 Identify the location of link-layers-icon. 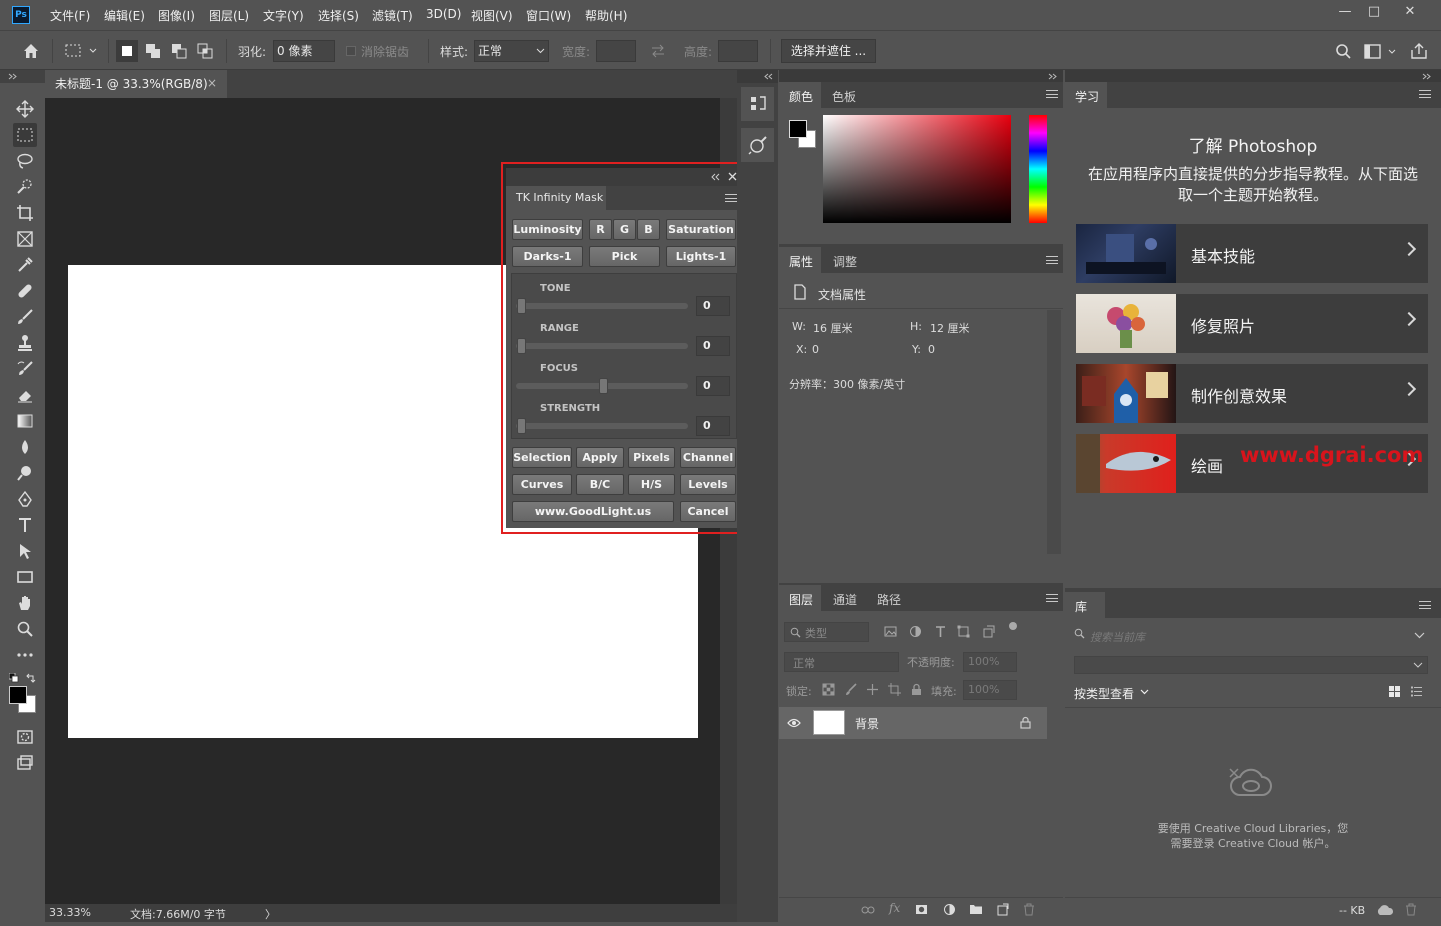
(868, 910).